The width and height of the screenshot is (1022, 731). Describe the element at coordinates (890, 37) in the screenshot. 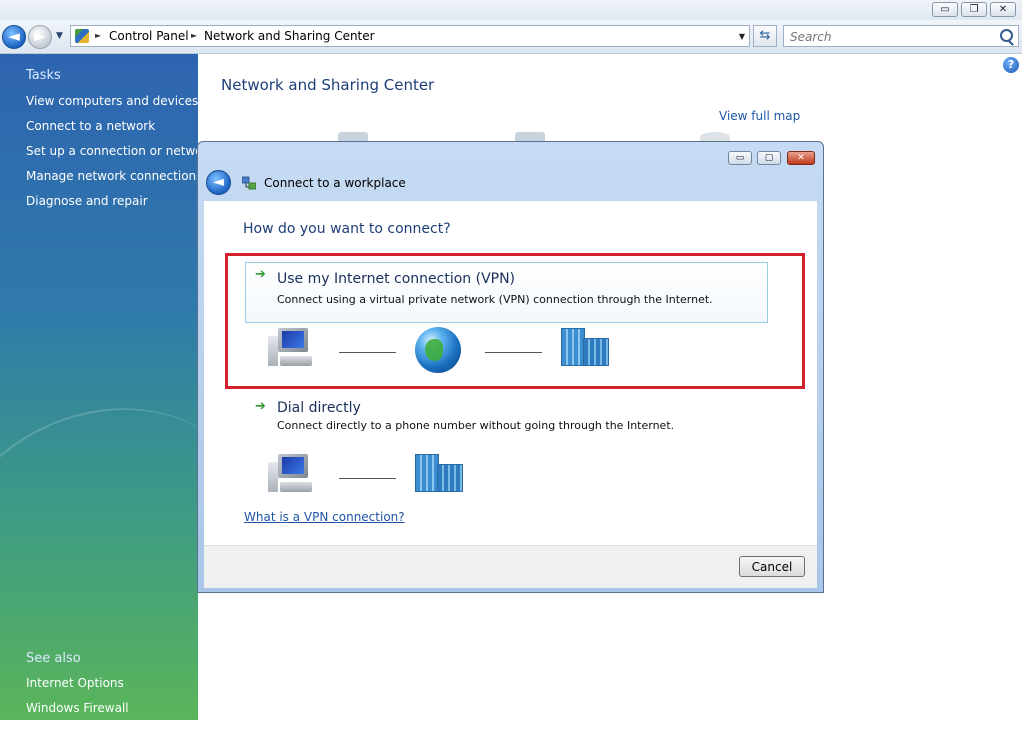

I see `search-input` at that location.